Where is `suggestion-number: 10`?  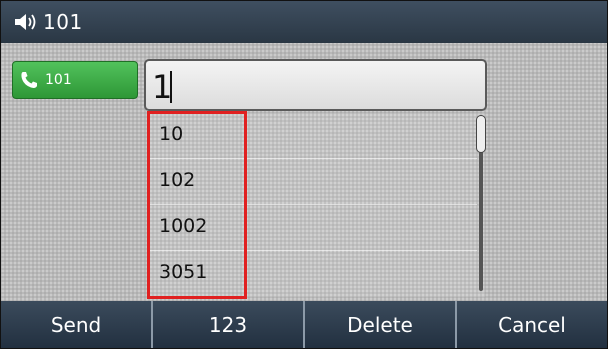
suggestion-number: 10 is located at coordinates (171, 134).